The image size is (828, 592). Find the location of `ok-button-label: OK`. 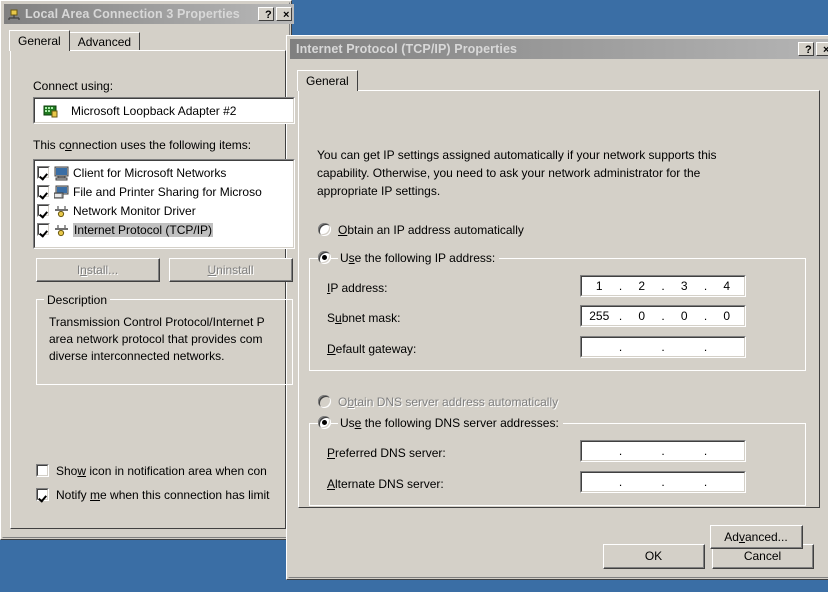

ok-button-label: OK is located at coordinates (654, 556).